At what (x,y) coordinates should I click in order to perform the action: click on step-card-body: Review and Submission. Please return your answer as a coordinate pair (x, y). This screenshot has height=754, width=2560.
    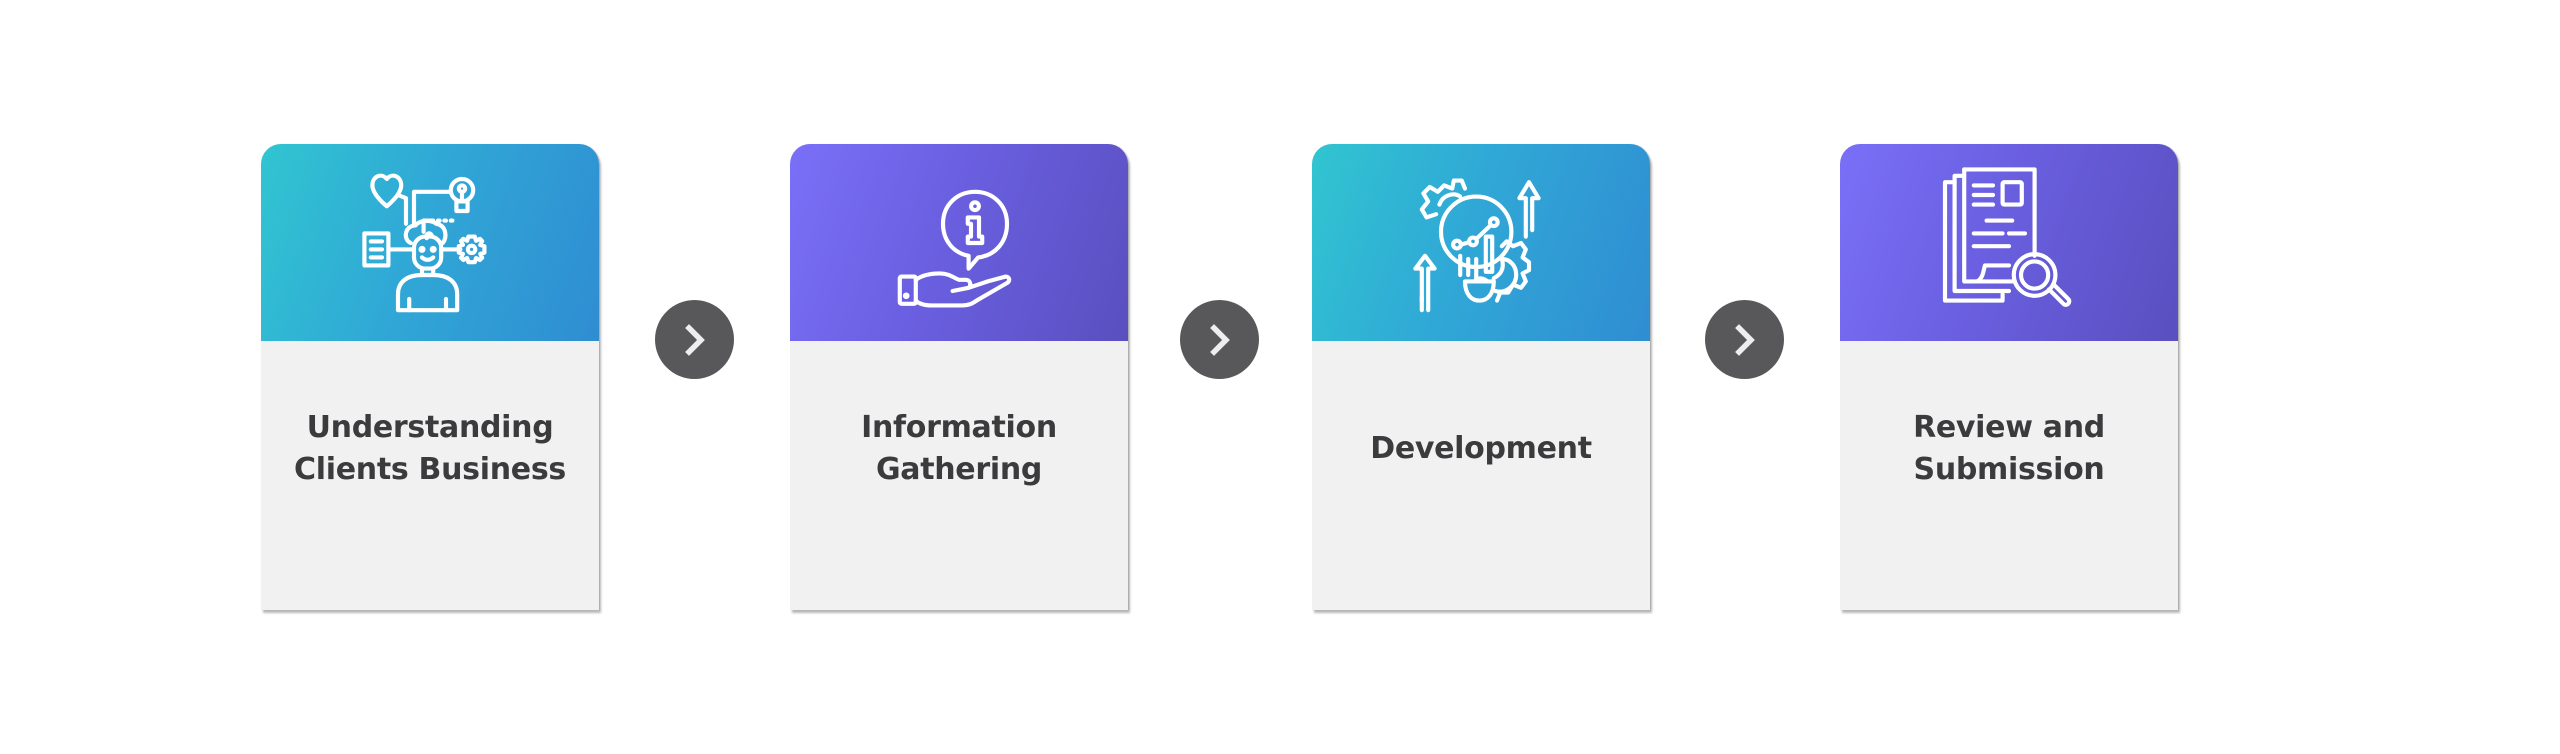
    Looking at the image, I should click on (2009, 475).